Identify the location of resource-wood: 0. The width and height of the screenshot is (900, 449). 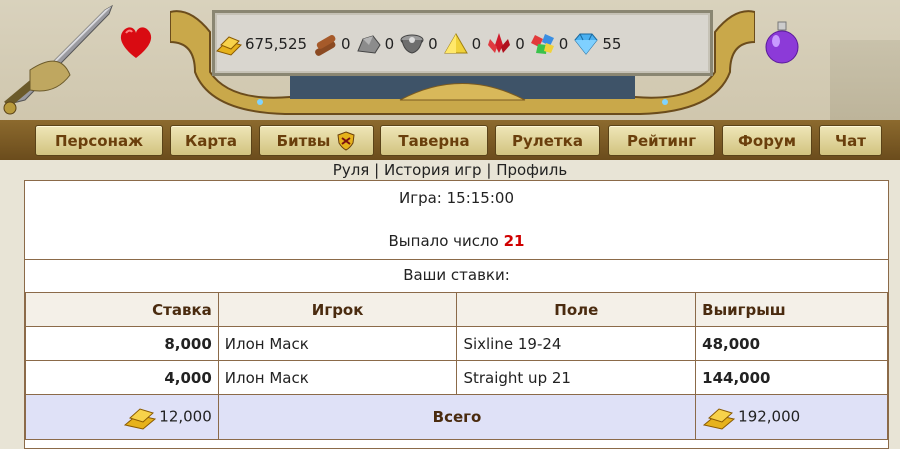
(333, 44).